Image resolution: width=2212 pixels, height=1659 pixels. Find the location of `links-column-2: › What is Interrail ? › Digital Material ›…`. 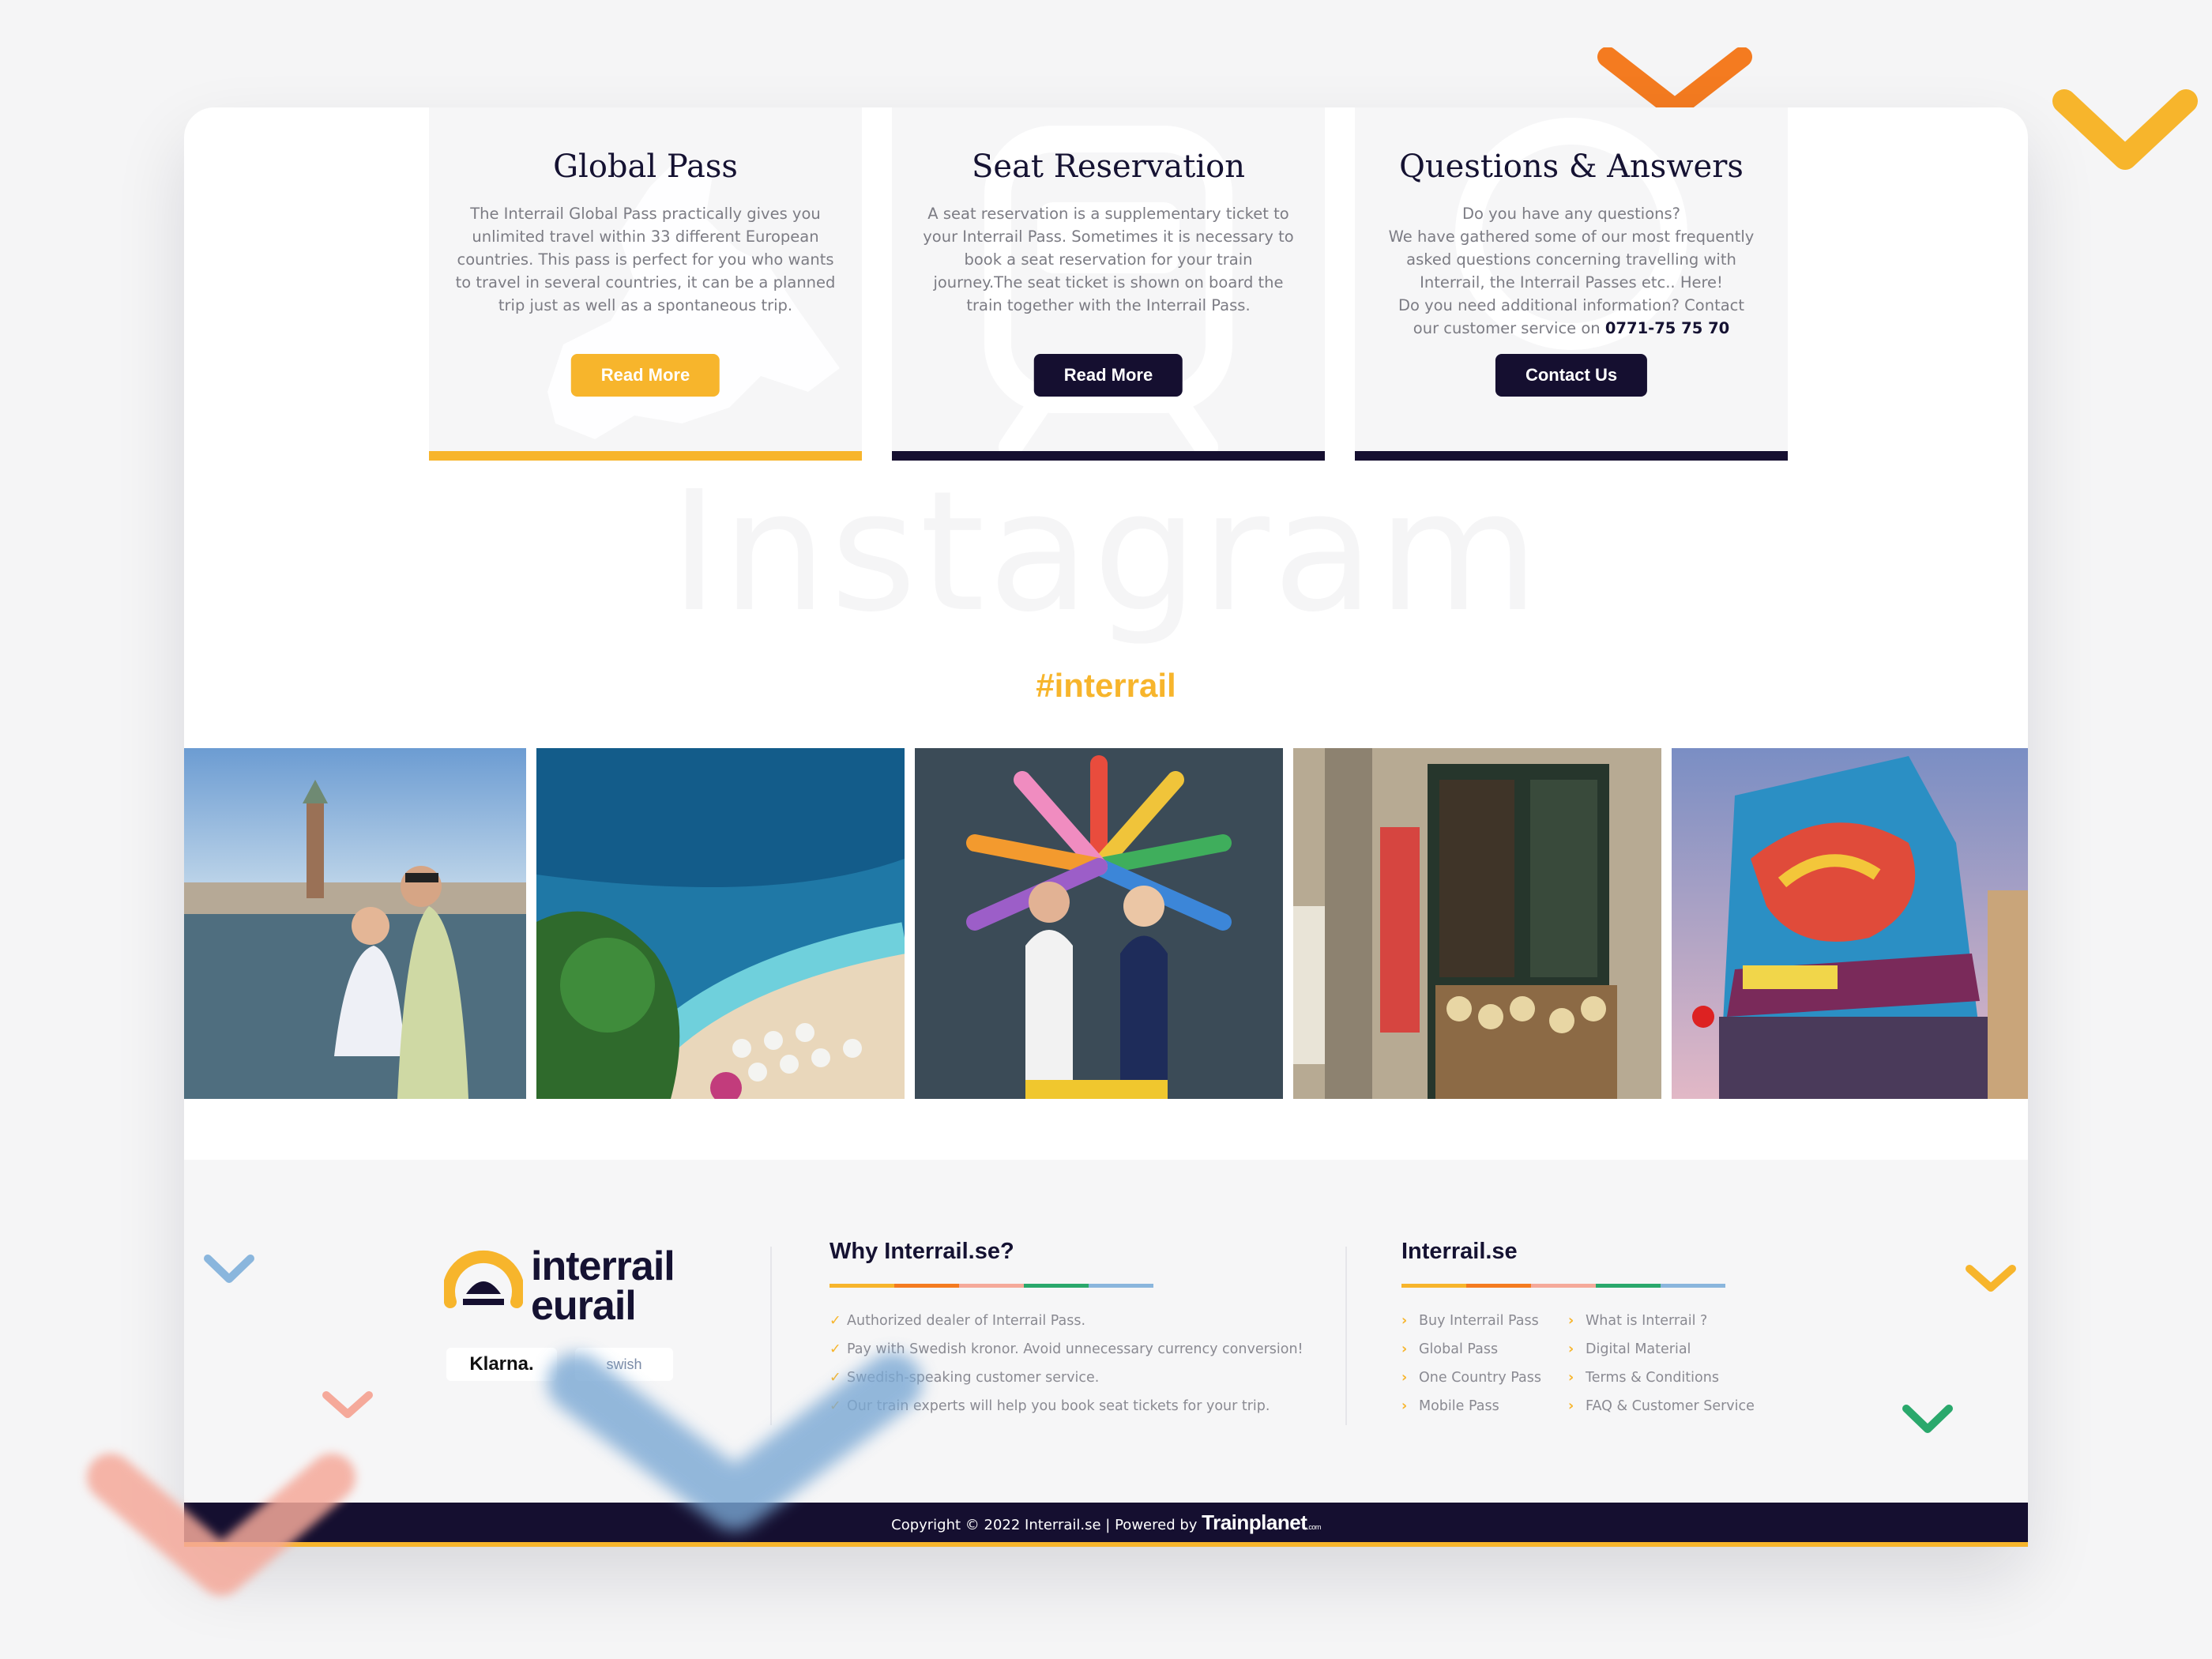

links-column-2: › What is Interrail ? › Digital Material ›… is located at coordinates (1662, 1364).